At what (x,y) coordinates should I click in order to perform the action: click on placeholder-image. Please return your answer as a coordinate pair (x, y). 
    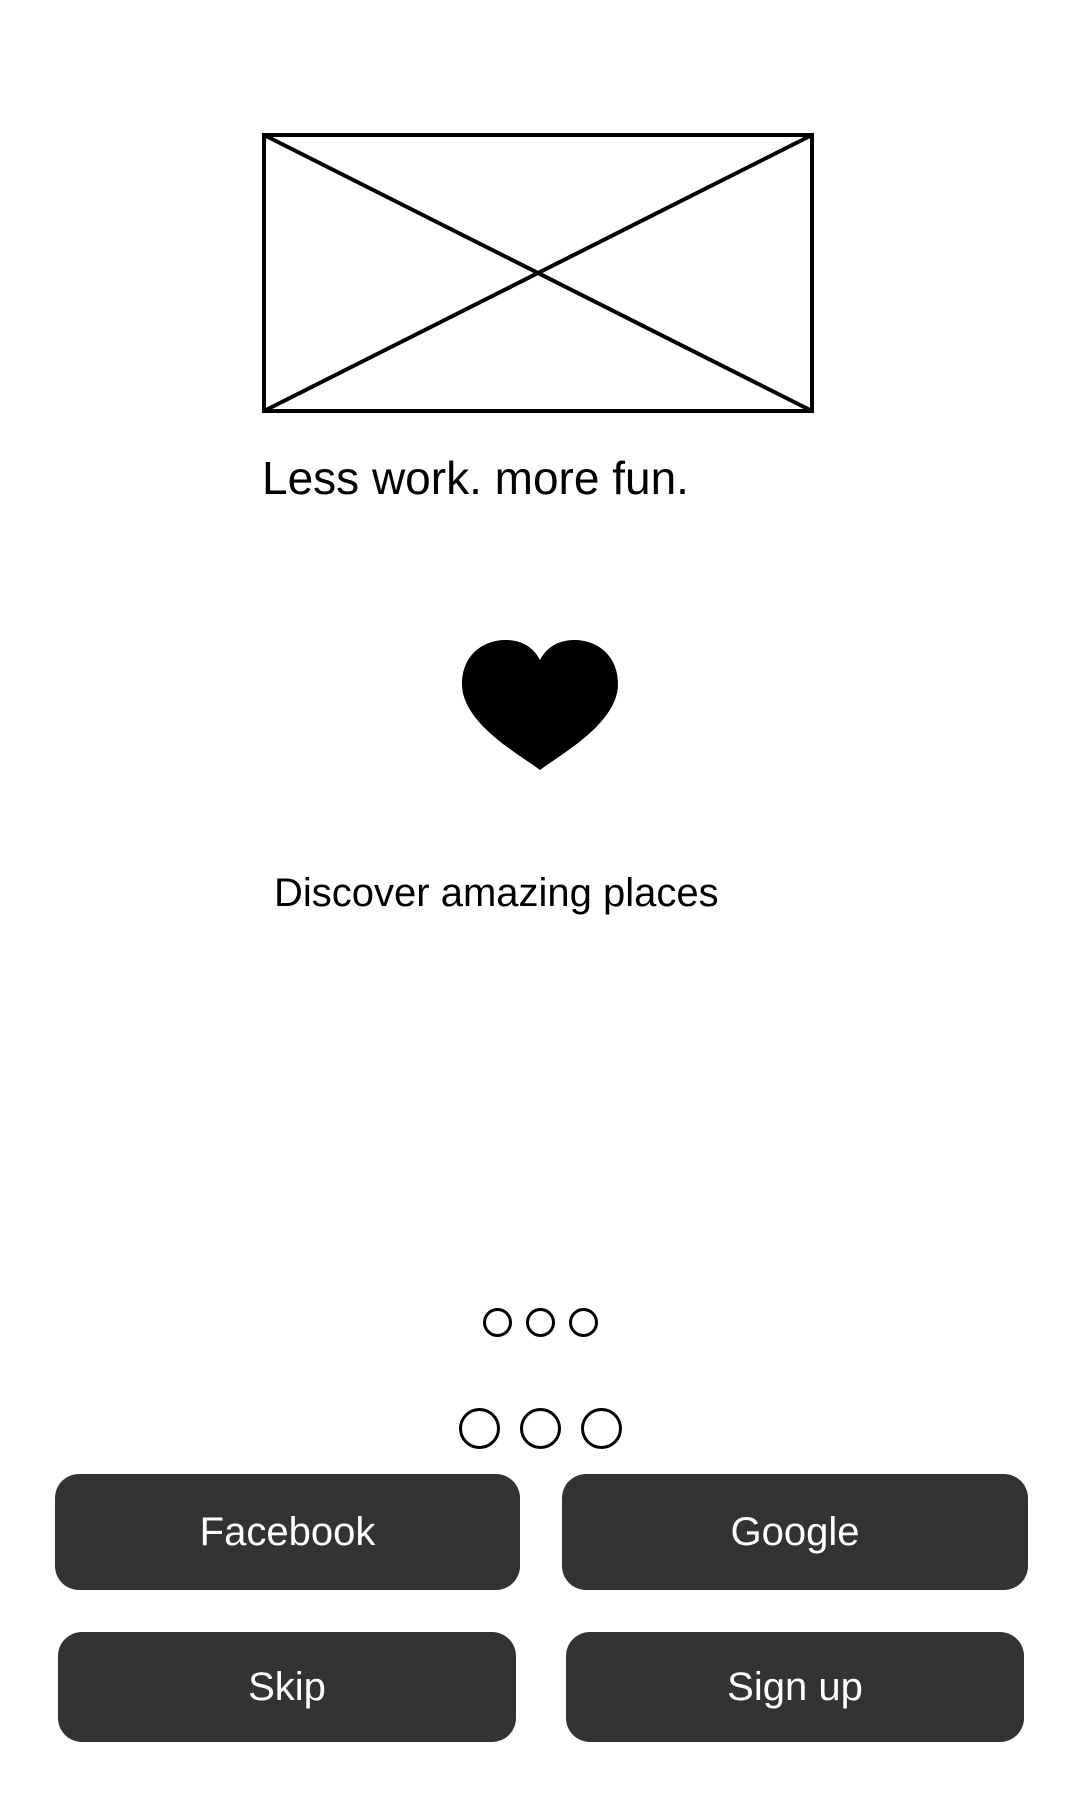
    Looking at the image, I should click on (538, 273).